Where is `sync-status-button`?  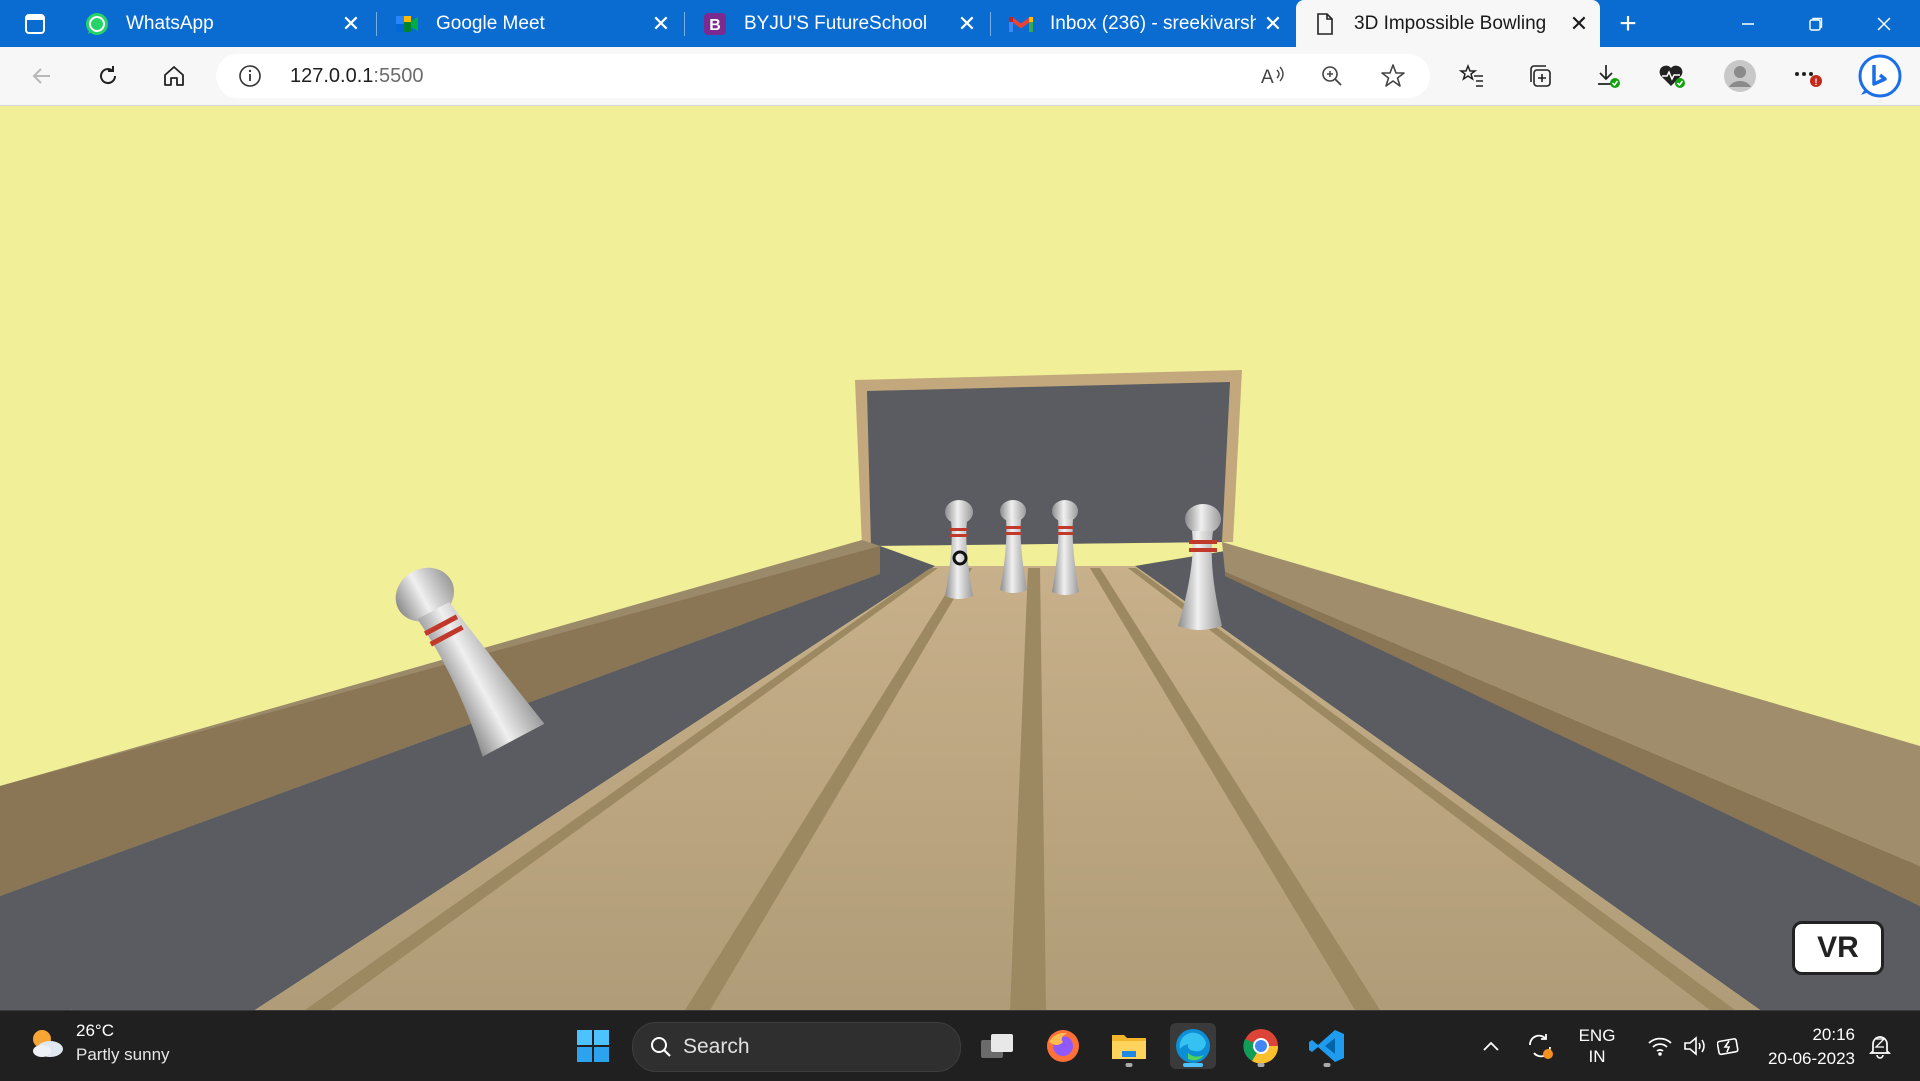
sync-status-button is located at coordinates (1540, 1046).